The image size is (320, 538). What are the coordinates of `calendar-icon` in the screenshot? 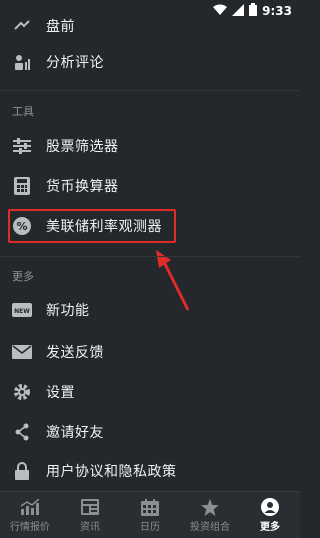 It's located at (150, 507).